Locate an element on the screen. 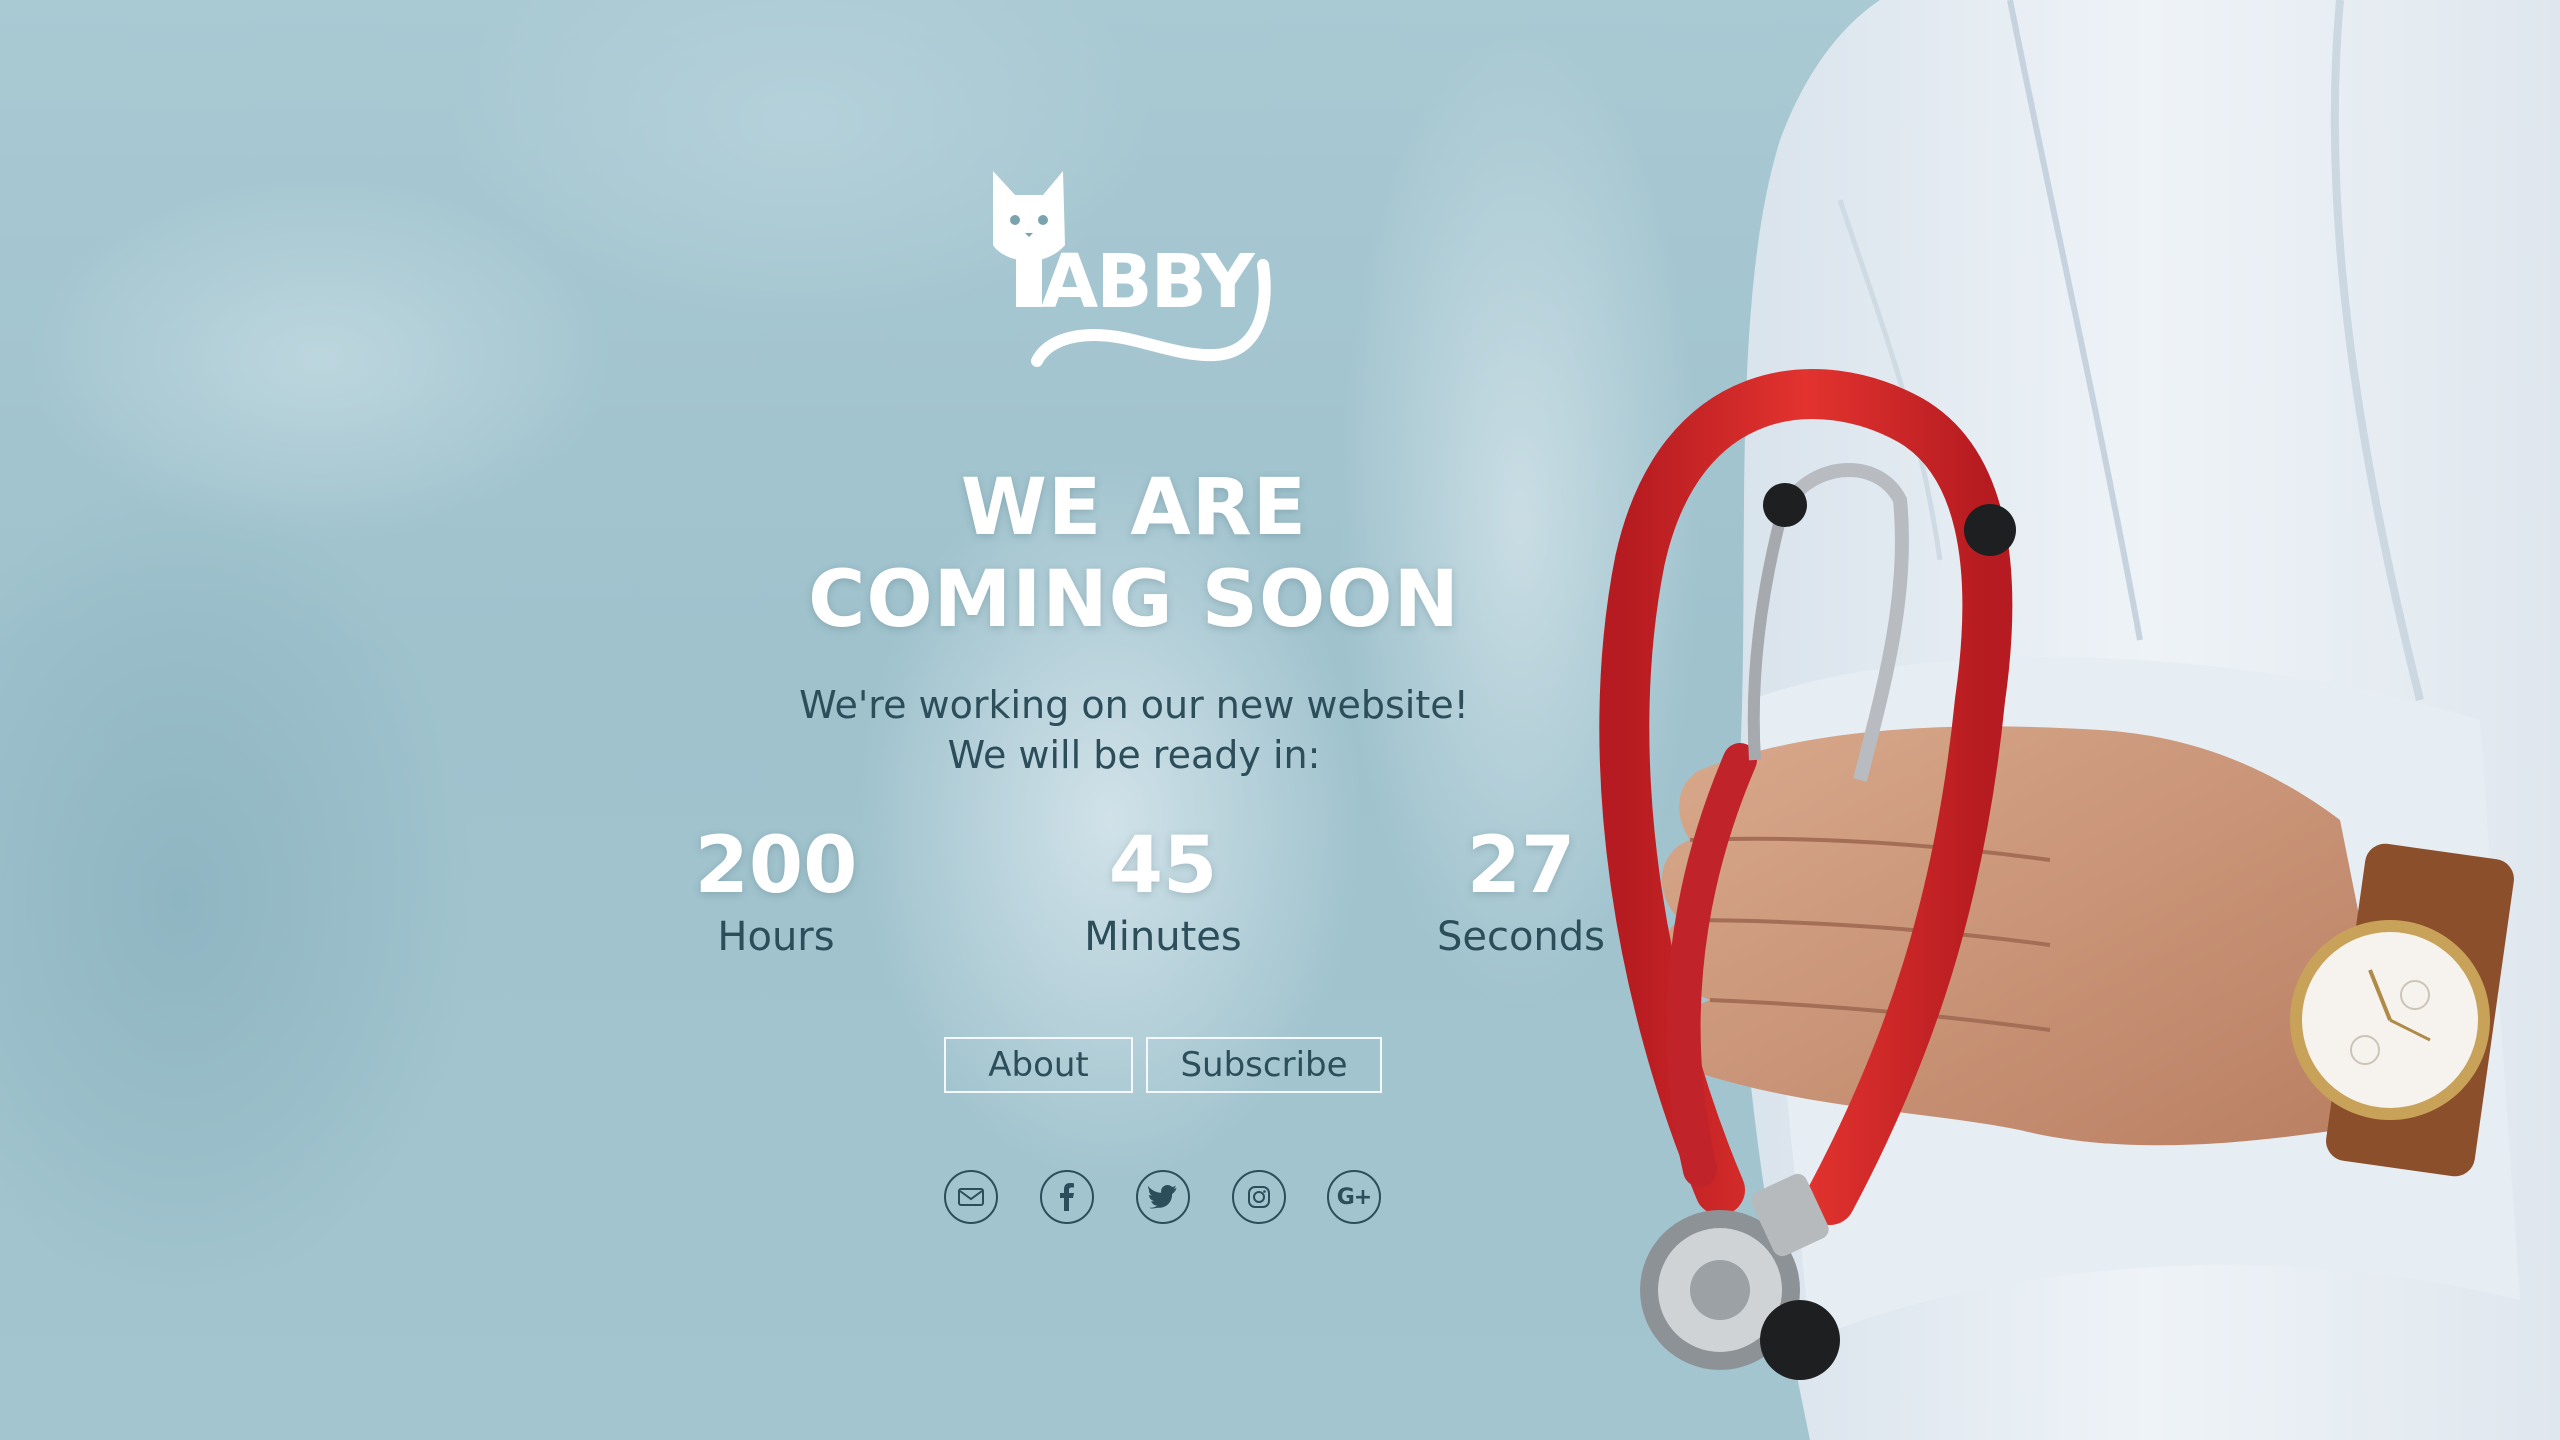  facebook-link is located at coordinates (1067, 1197).